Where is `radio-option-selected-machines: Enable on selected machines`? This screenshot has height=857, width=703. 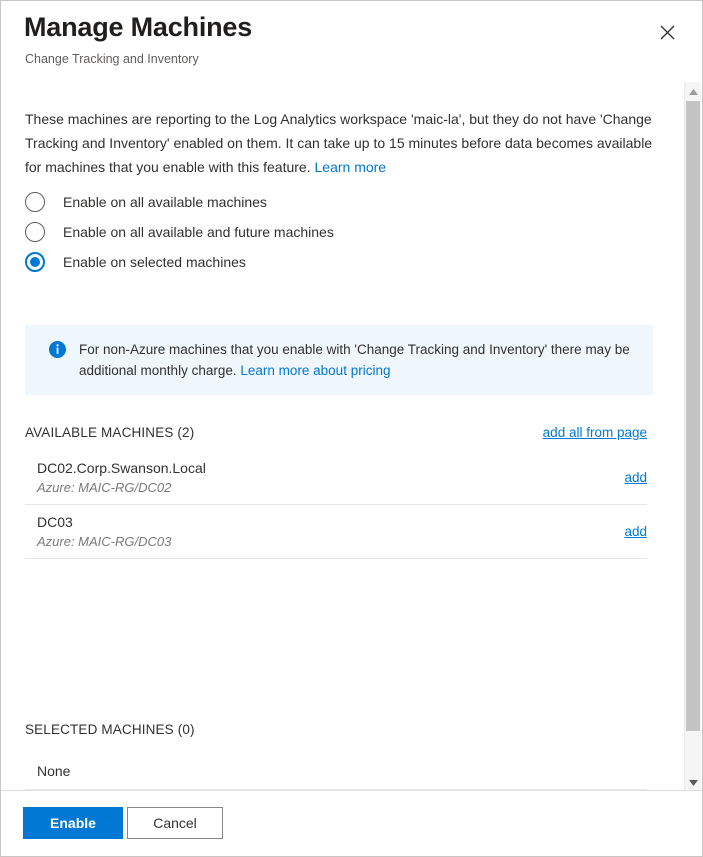
radio-option-selected-machines: Enable on selected machines is located at coordinates (325, 262).